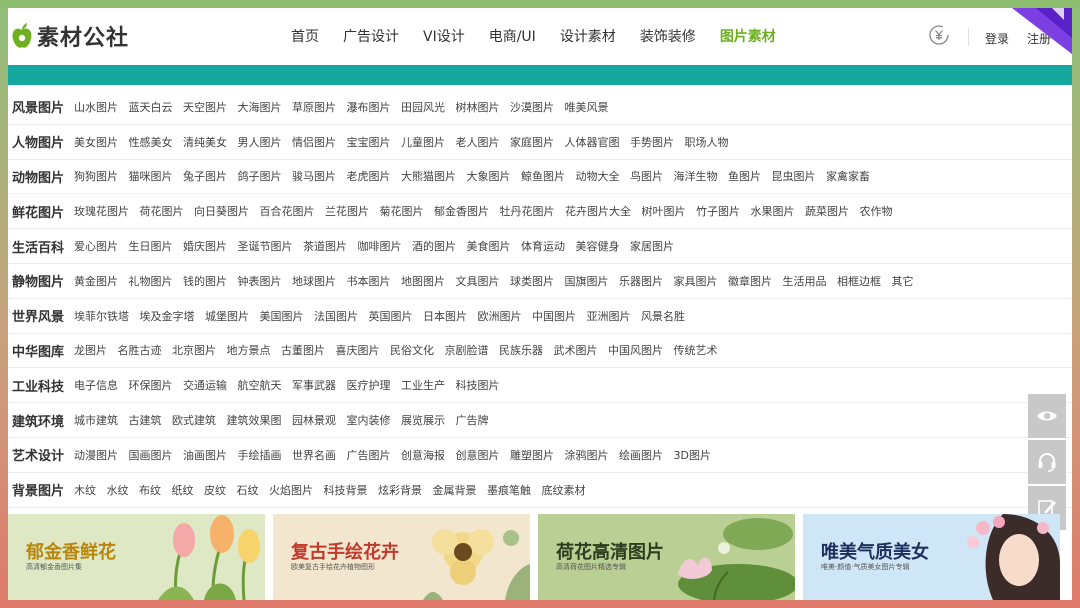  Describe the element at coordinates (194, 350) in the screenshot. I see `category-link: 北京图片` at that location.